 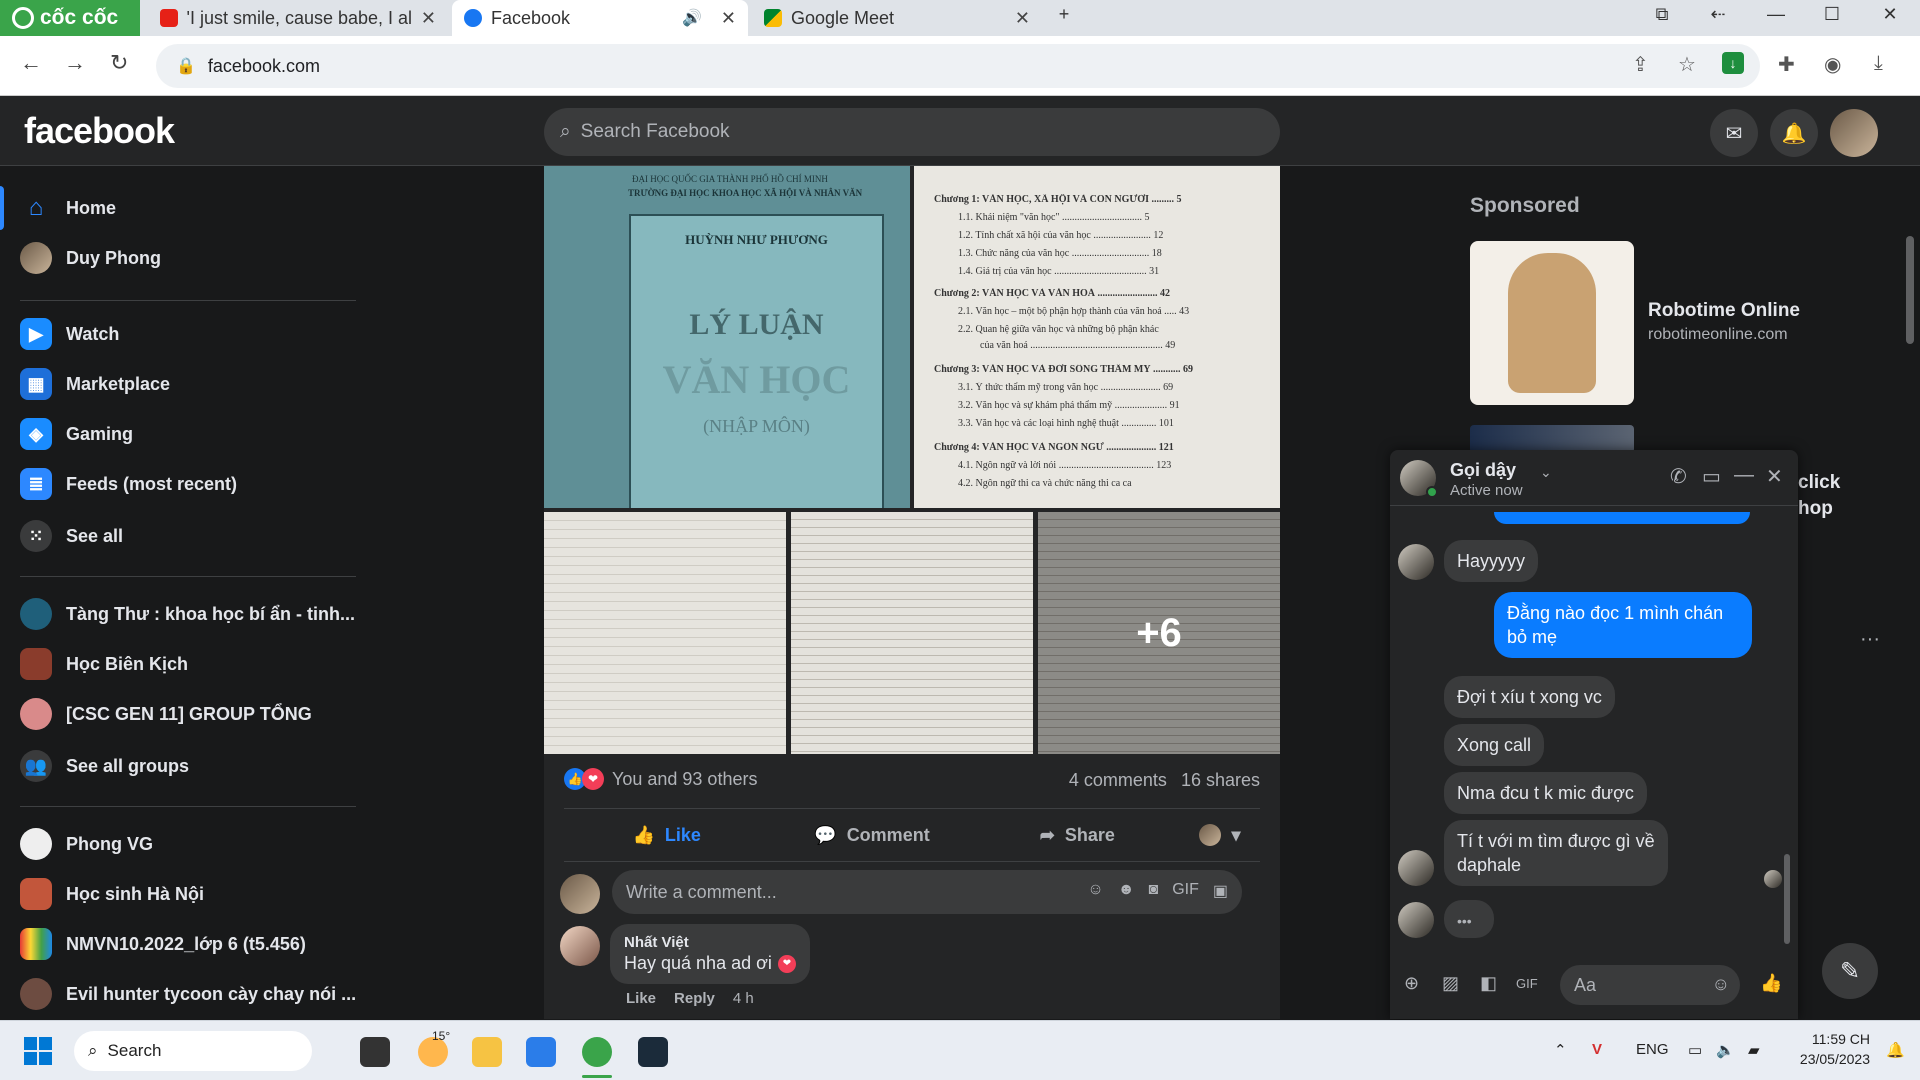 What do you see at coordinates (1095, 891) in the screenshot?
I see `avatar-sticker-icon: ☺` at bounding box center [1095, 891].